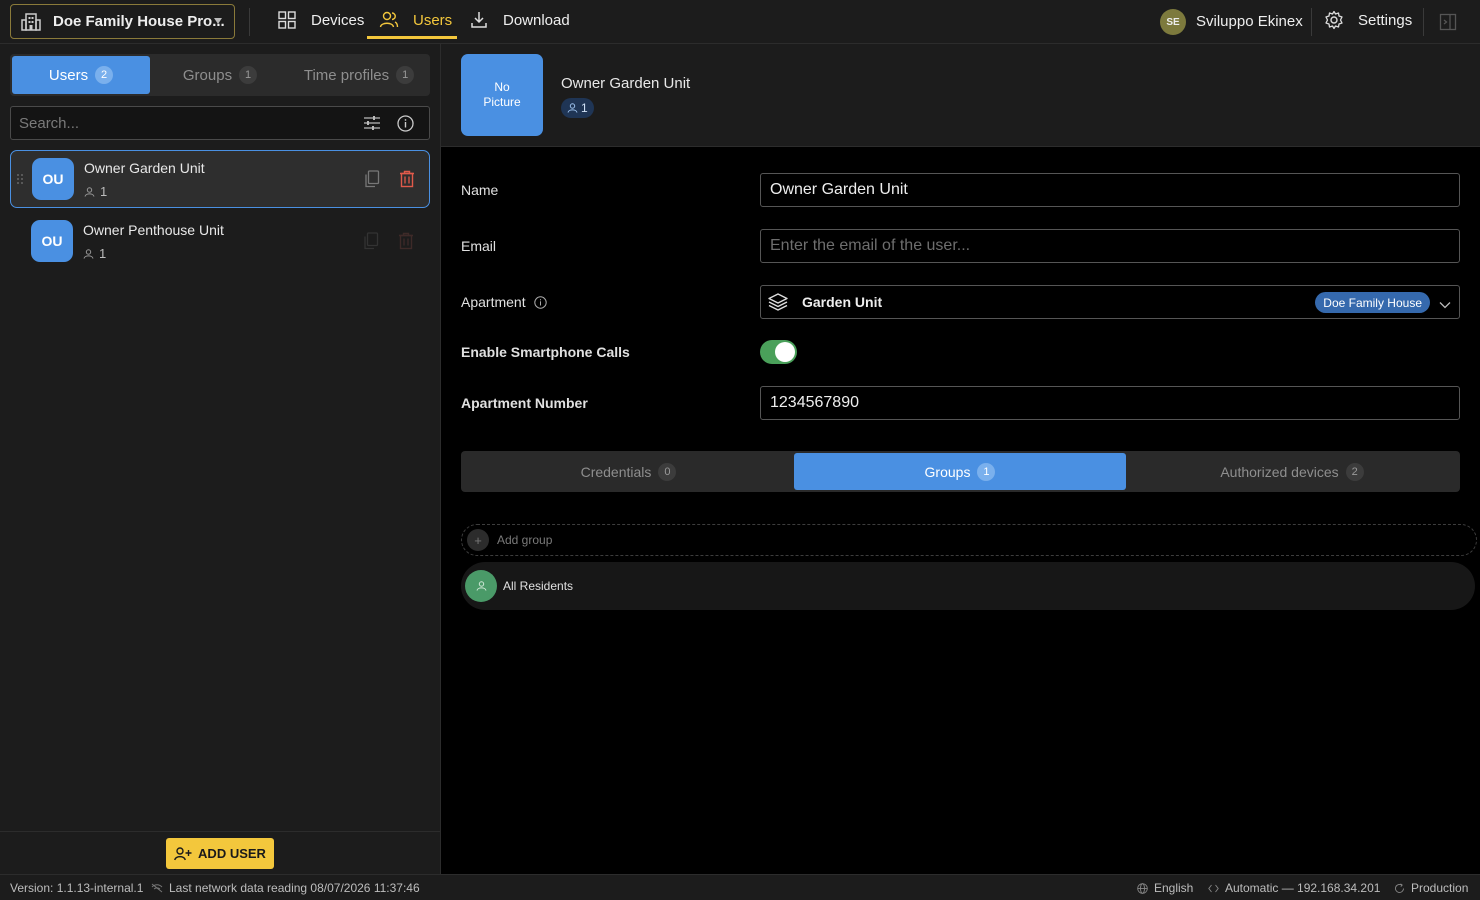 Image resolution: width=1480 pixels, height=900 pixels. What do you see at coordinates (493, 302) in the screenshot?
I see `apartment-label: Apartment` at bounding box center [493, 302].